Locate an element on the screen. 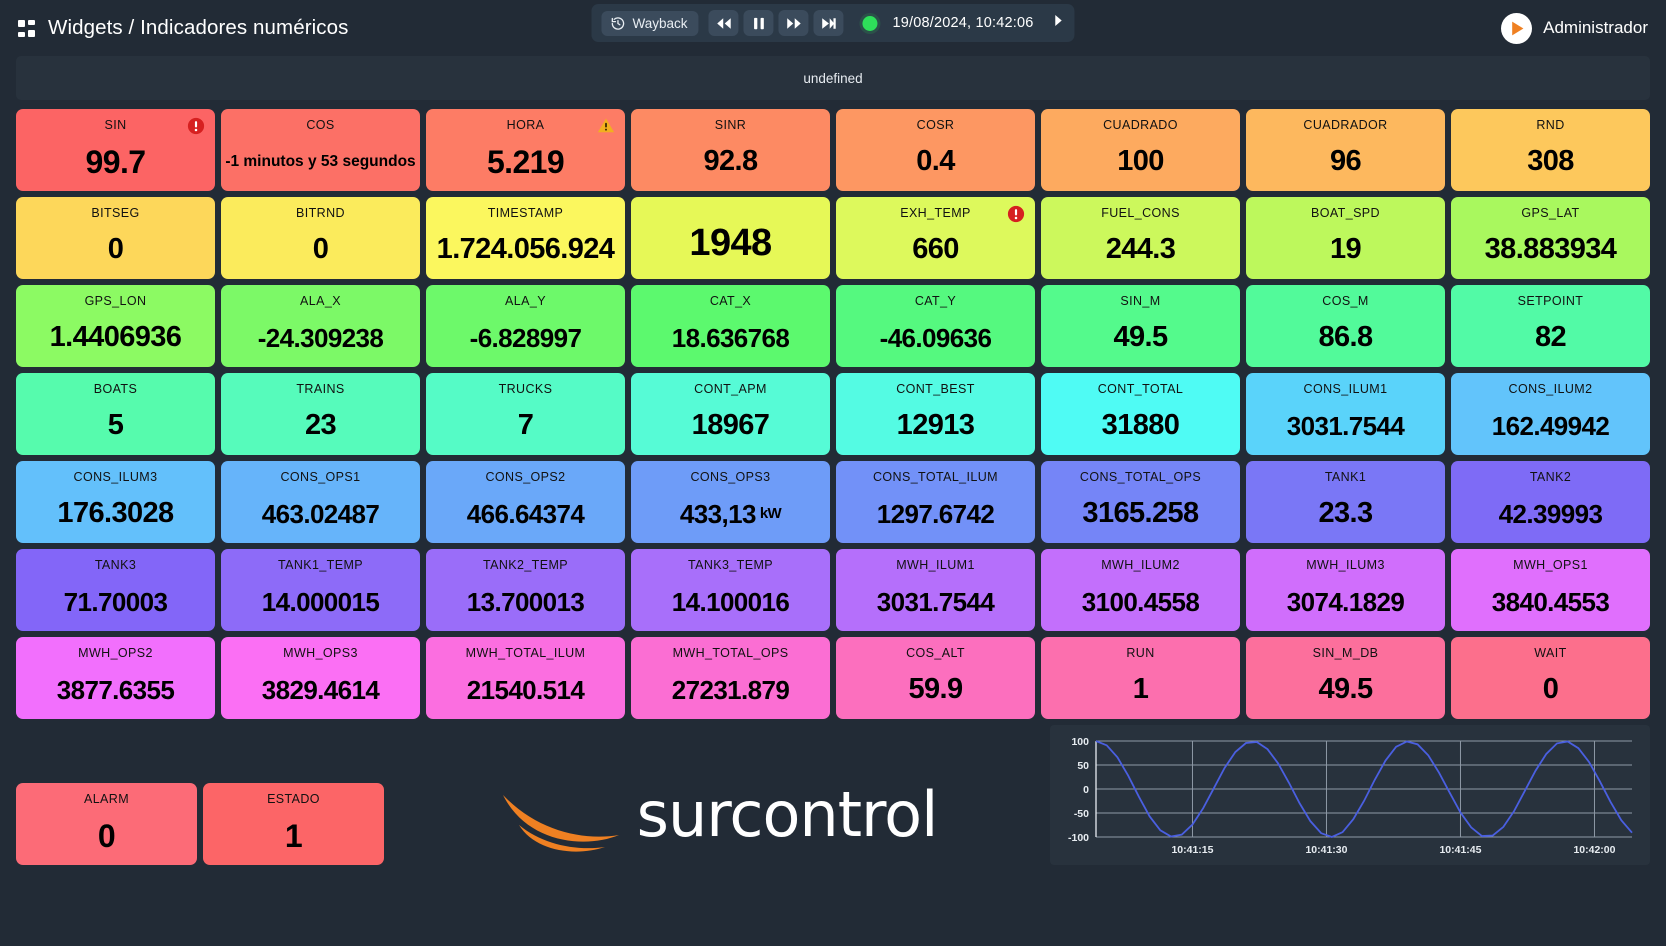 Image resolution: width=1666 pixels, height=946 pixels. indicator-card: TANK2 42.39993 is located at coordinates (1550, 502).